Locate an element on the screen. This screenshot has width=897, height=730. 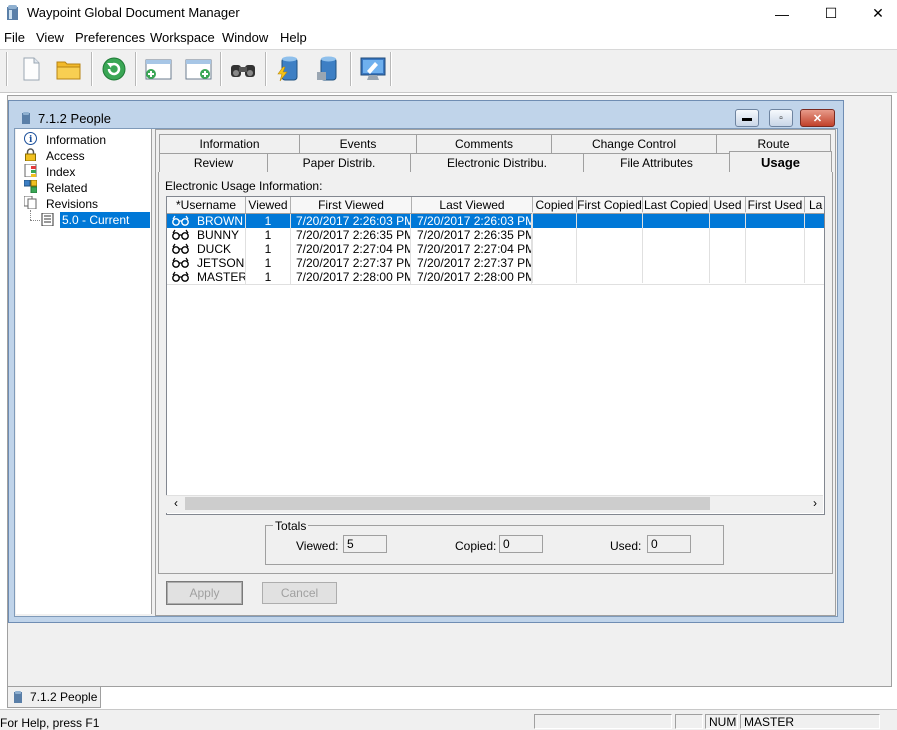
column-header-first-copied: First Copied is located at coordinates (610, 205).